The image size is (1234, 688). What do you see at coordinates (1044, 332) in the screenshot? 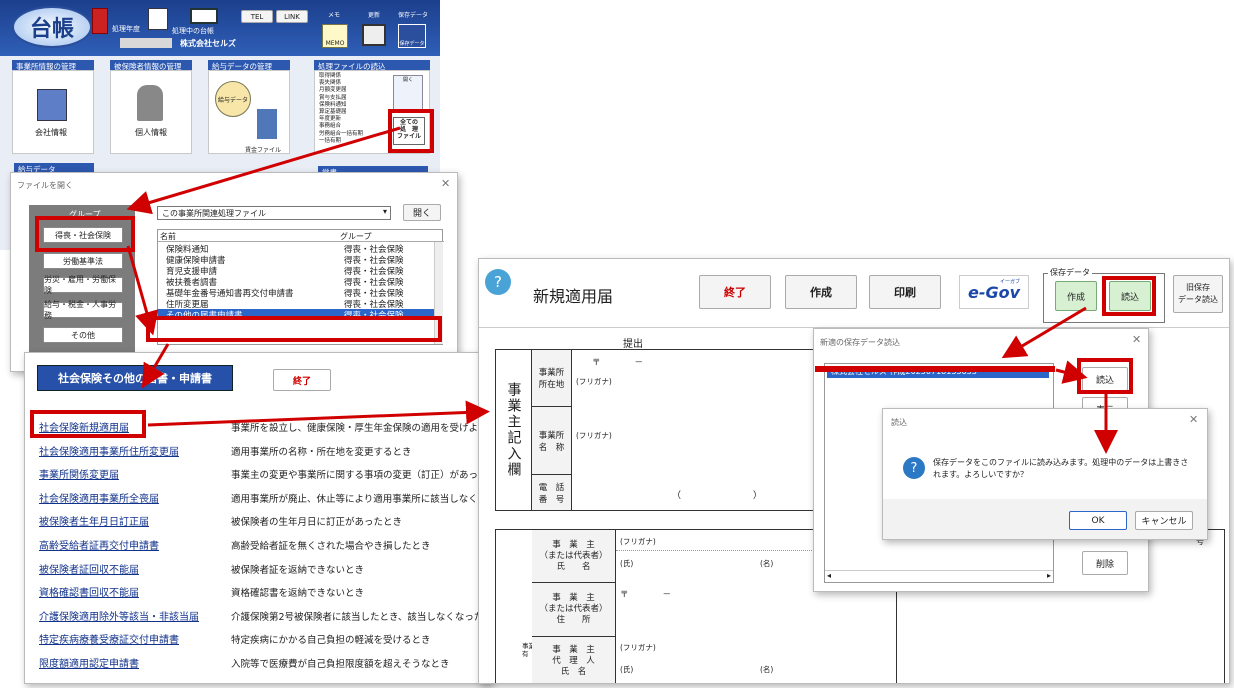
I see `arrow-load-to-dialog` at bounding box center [1044, 332].